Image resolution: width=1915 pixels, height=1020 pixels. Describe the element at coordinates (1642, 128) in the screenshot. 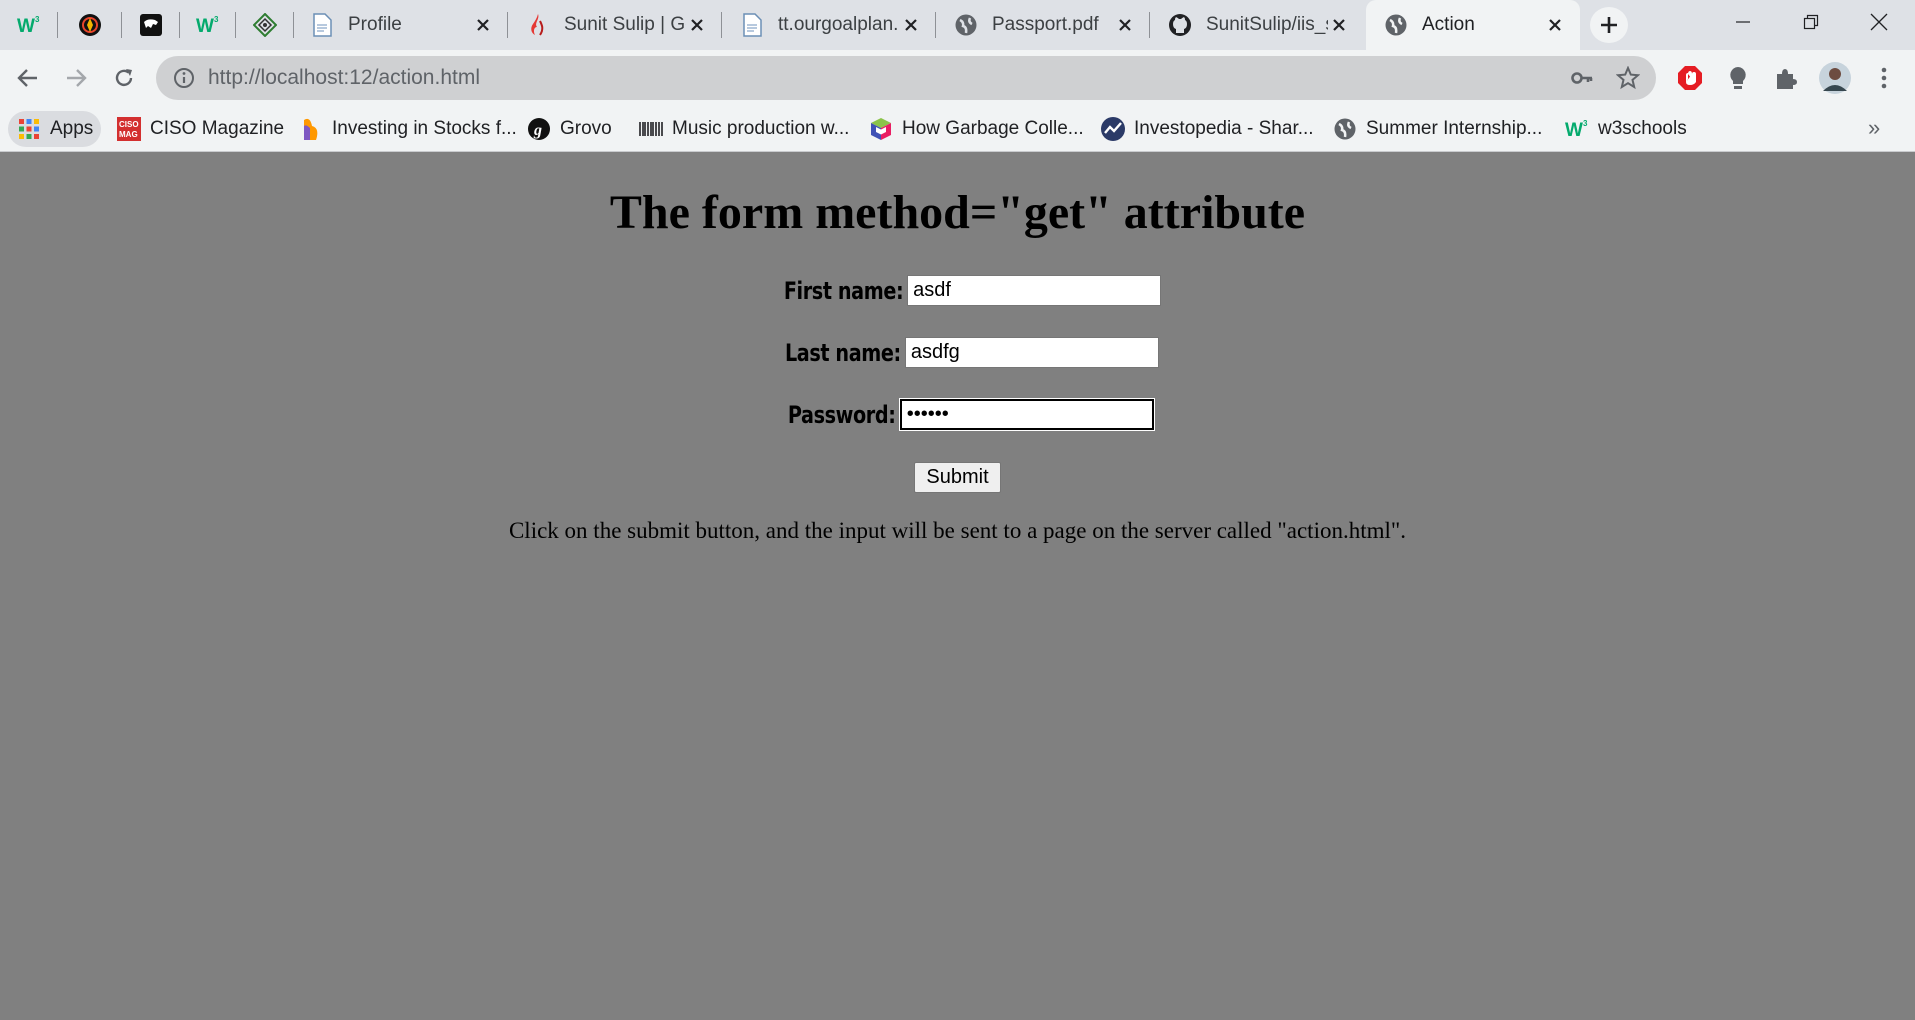

I see `bookmark-label: w3schools` at that location.